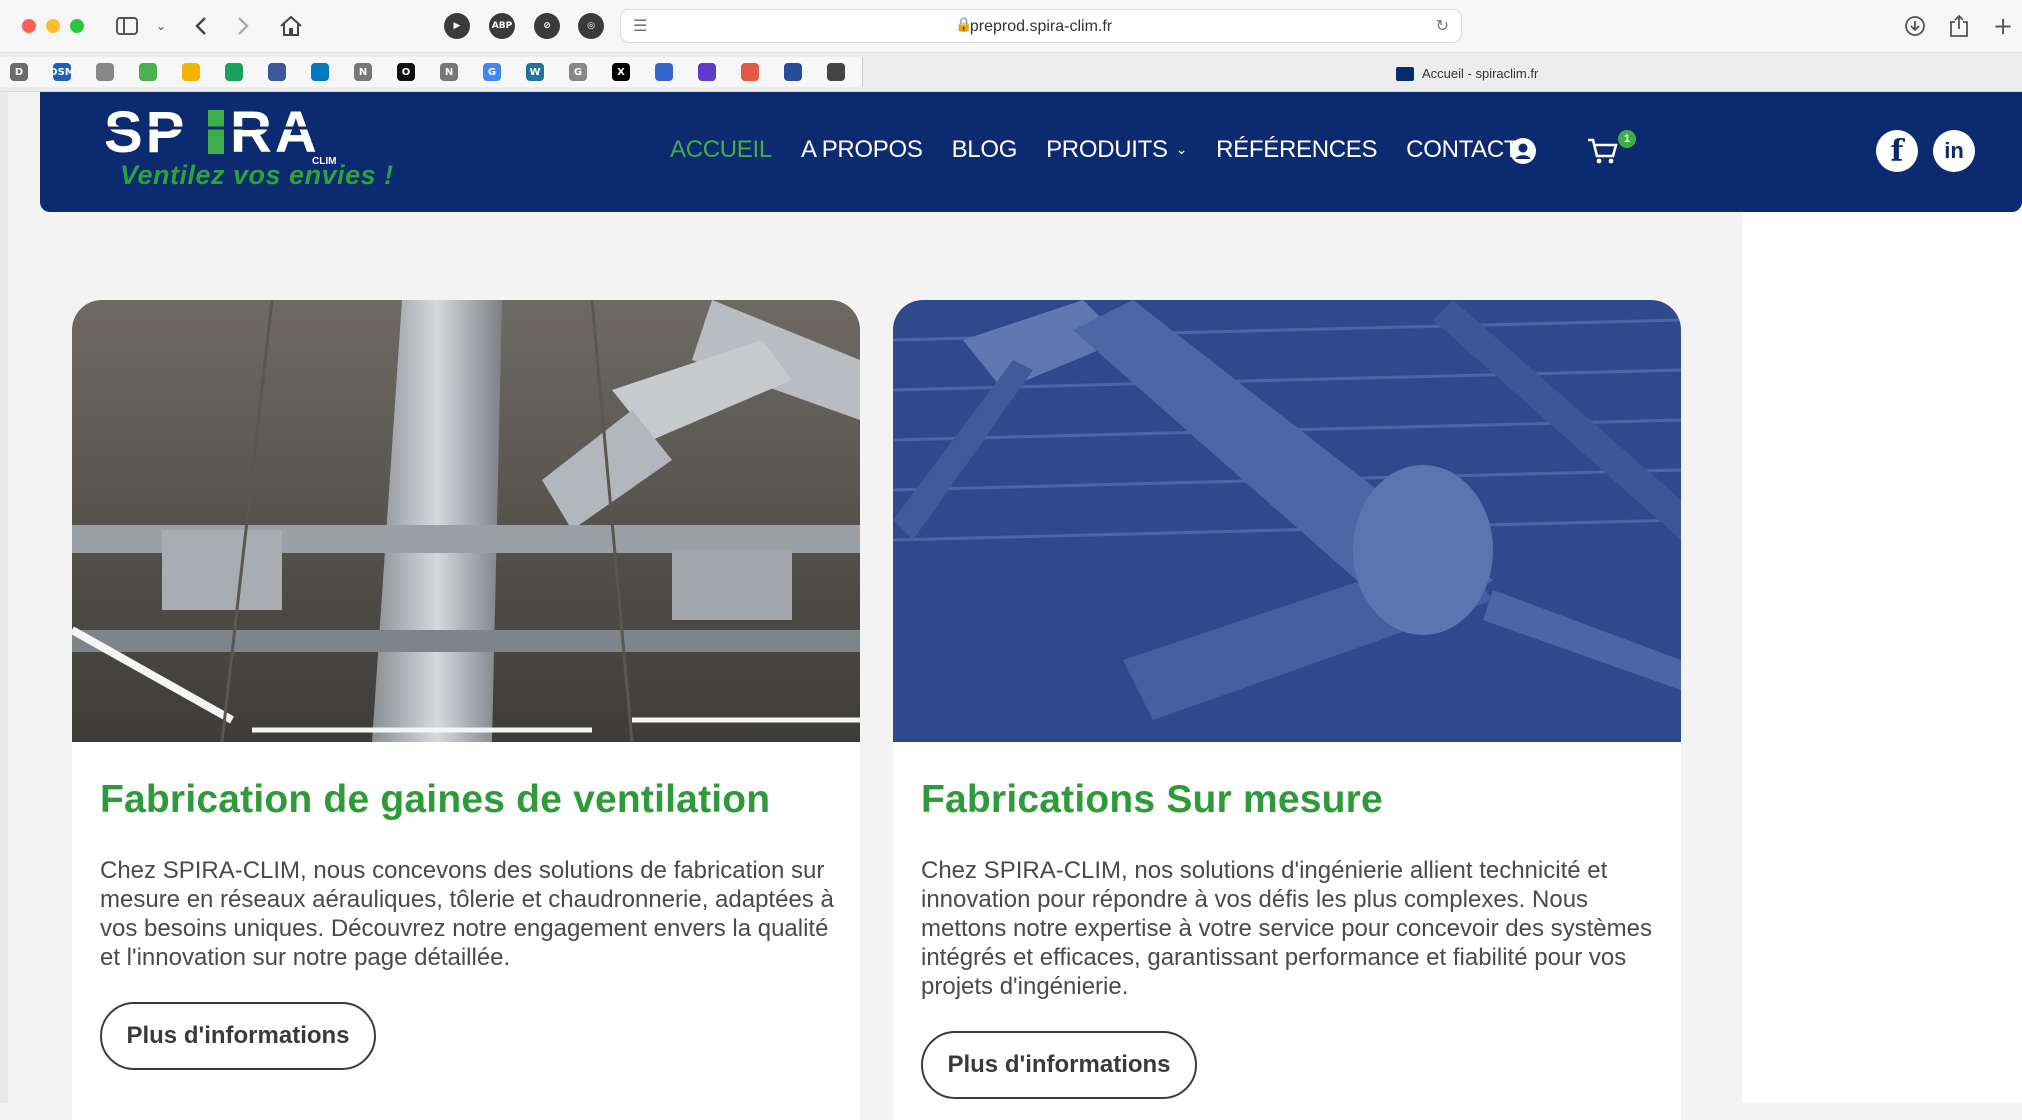  I want to click on address-bar: ☰ 🔒 preprod.spira-clim.fr ↻, so click(1041, 26).